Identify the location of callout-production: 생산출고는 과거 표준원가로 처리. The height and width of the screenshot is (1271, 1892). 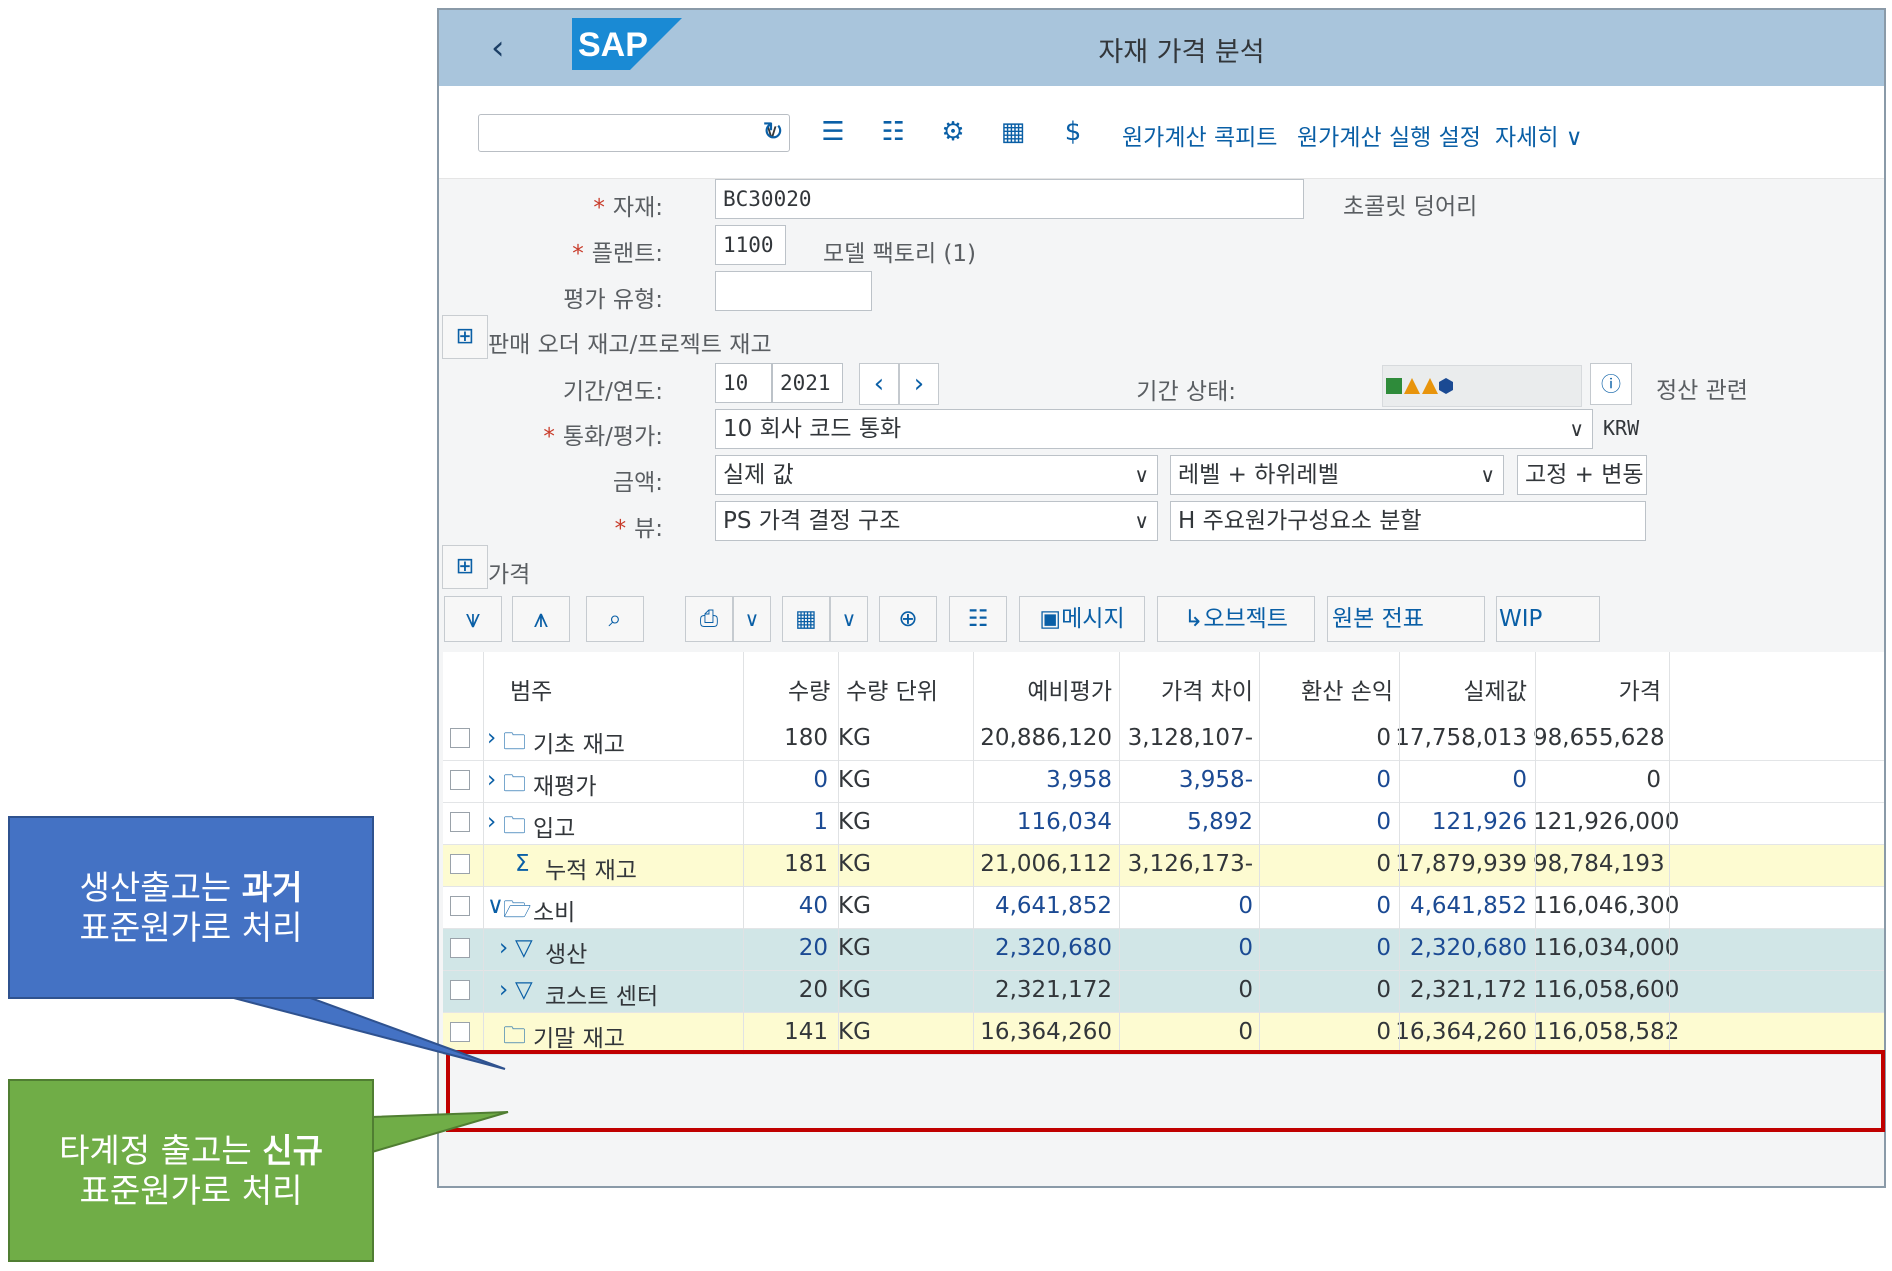
(191, 907).